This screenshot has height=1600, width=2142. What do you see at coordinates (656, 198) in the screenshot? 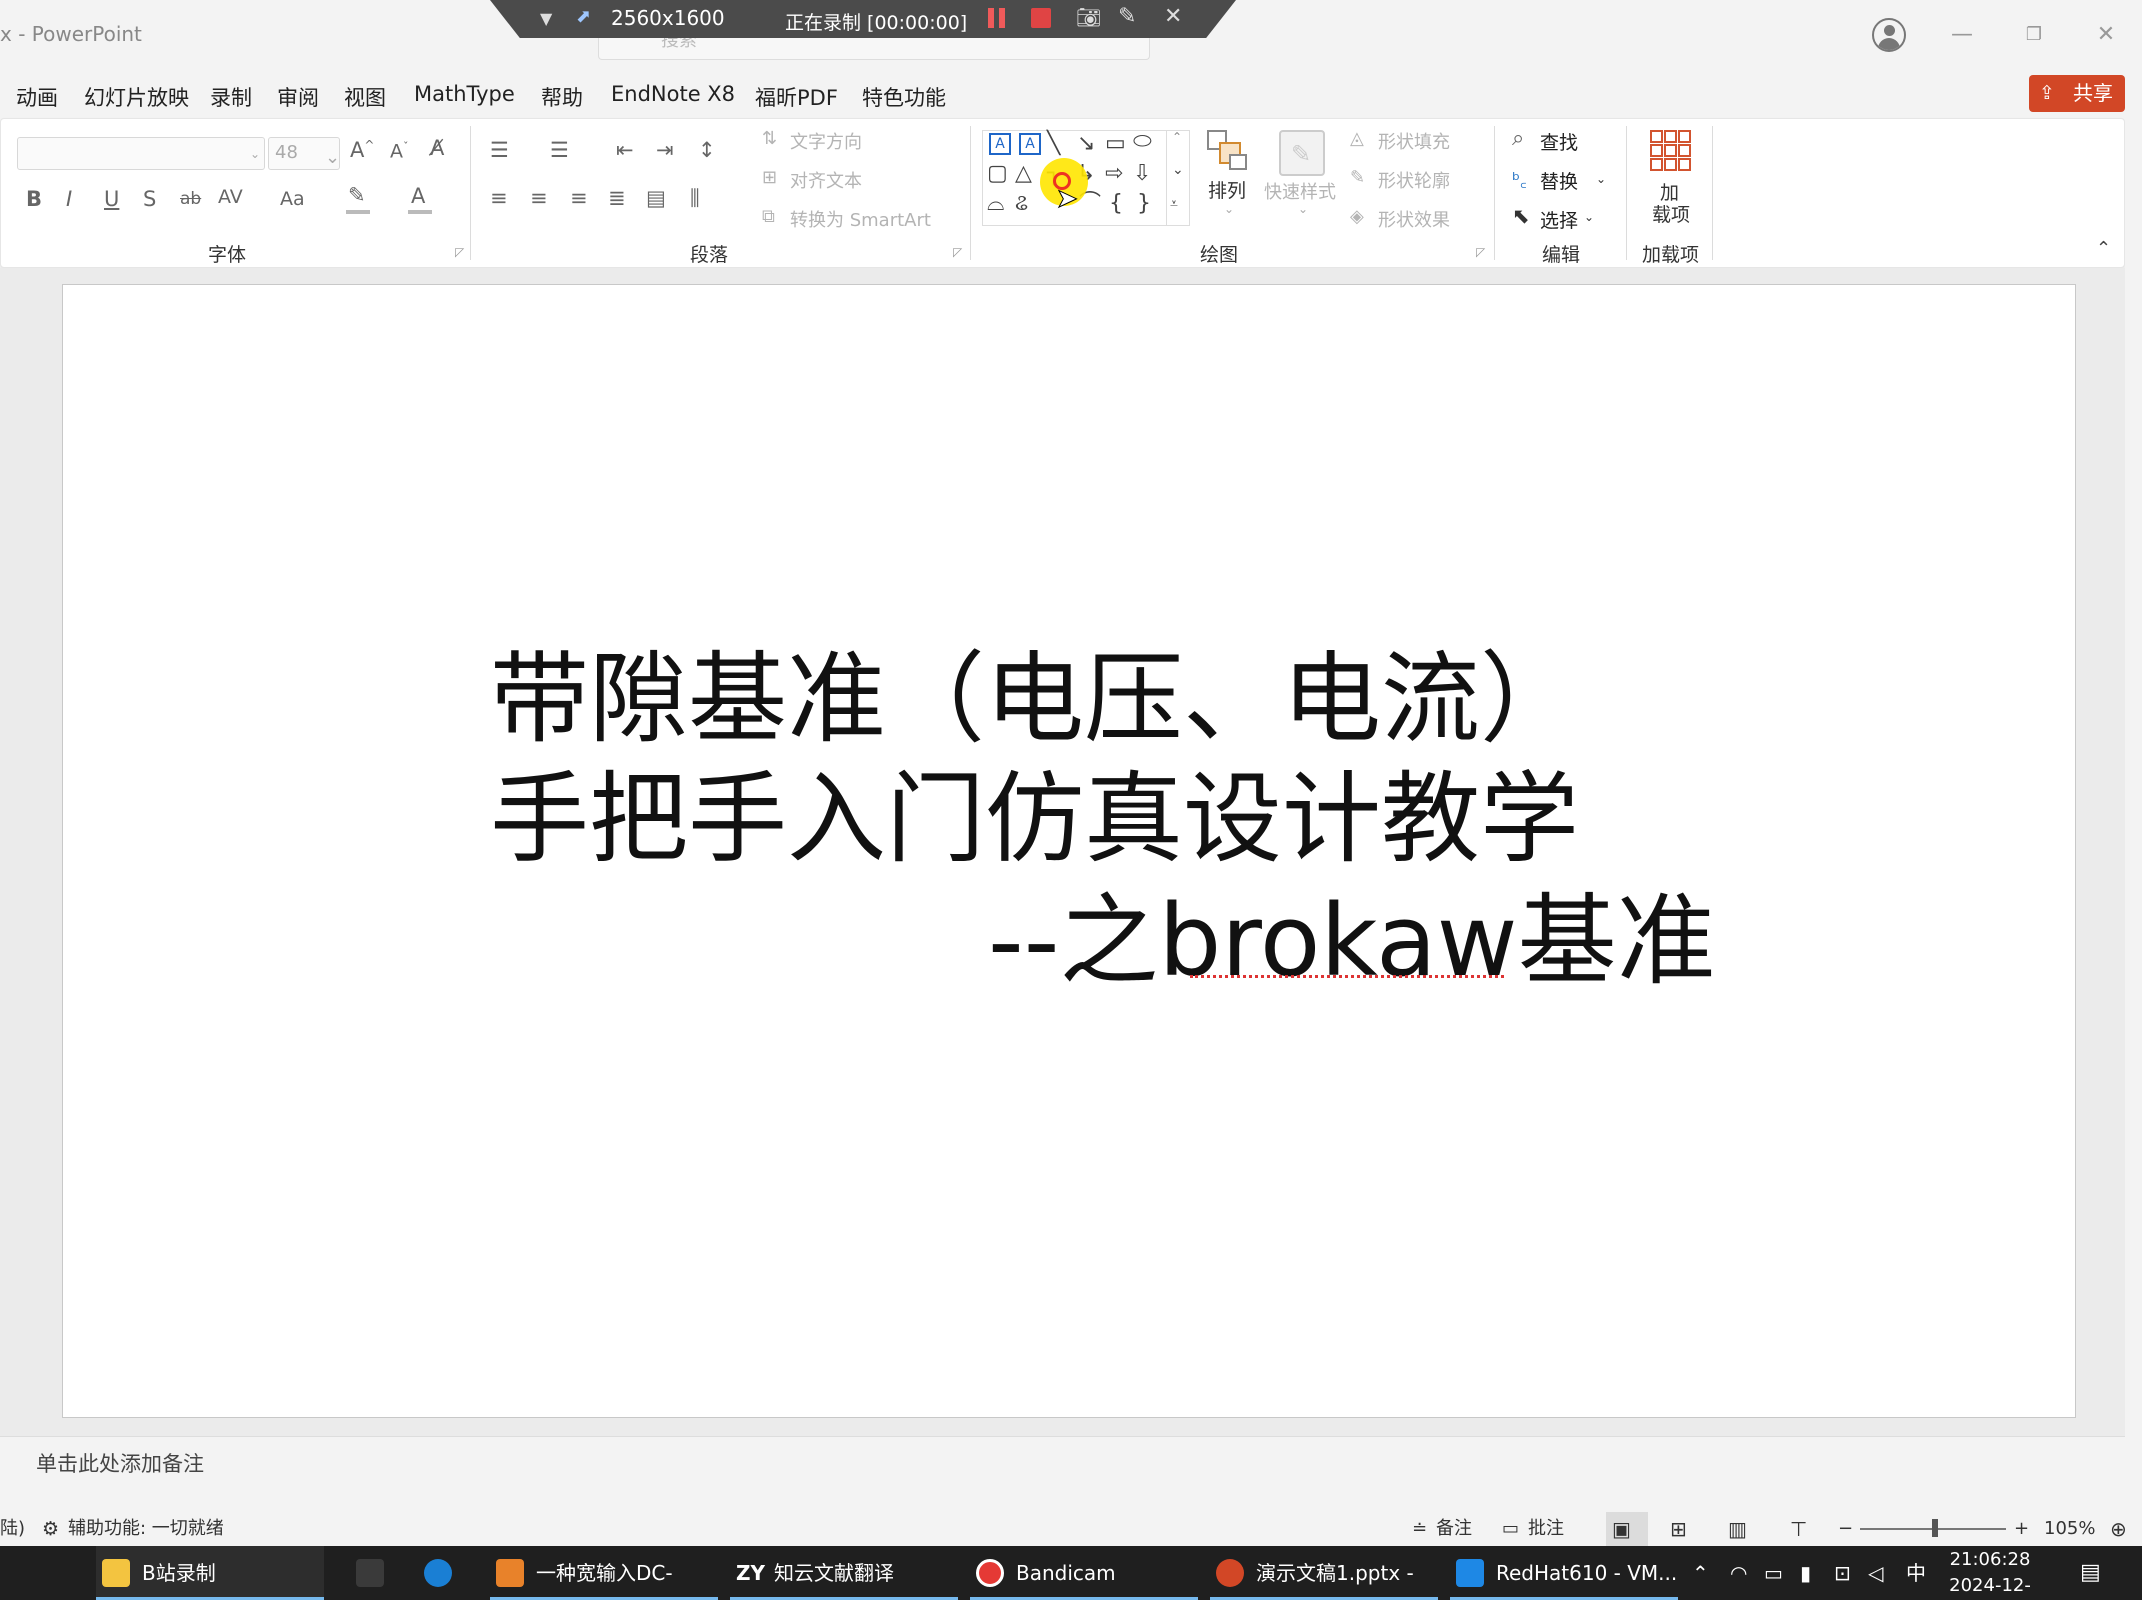
I see `distribute-icon: ▤` at bounding box center [656, 198].